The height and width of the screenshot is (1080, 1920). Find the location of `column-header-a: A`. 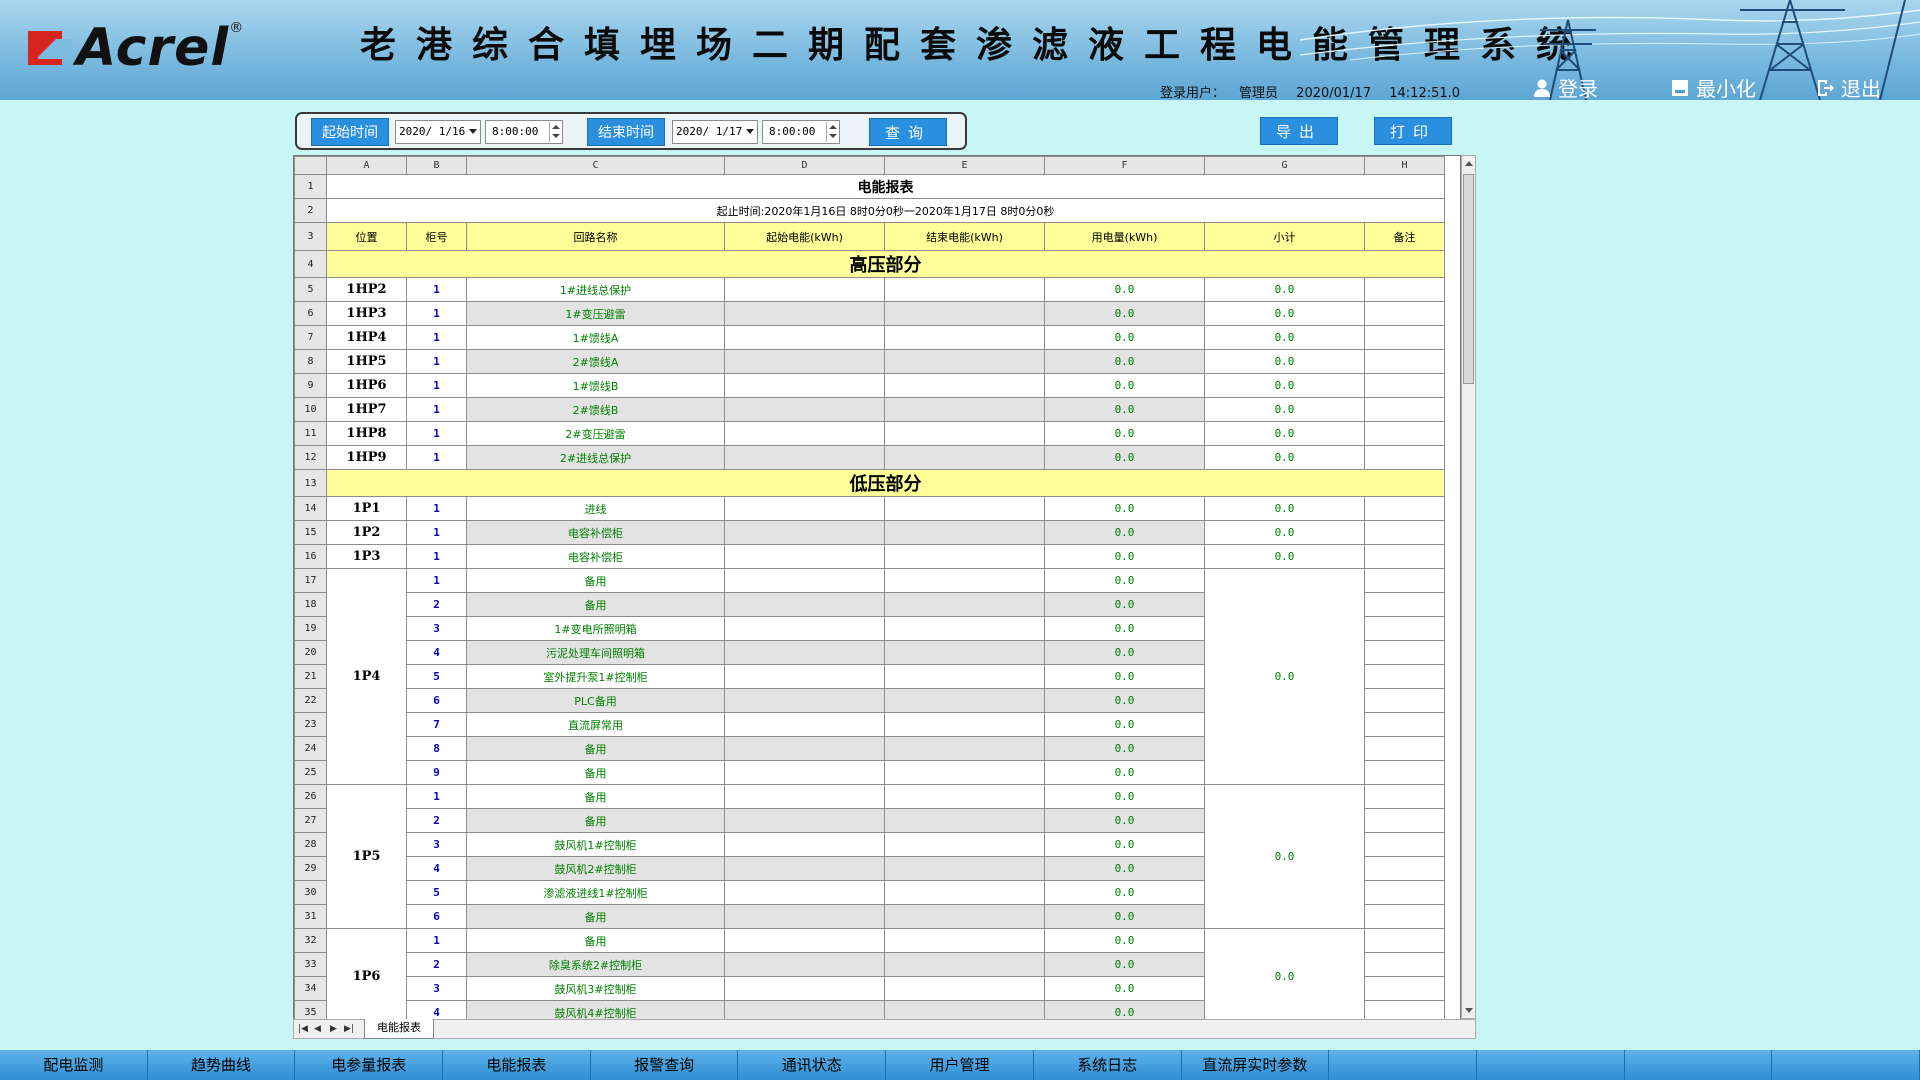

column-header-a: A is located at coordinates (367, 166).